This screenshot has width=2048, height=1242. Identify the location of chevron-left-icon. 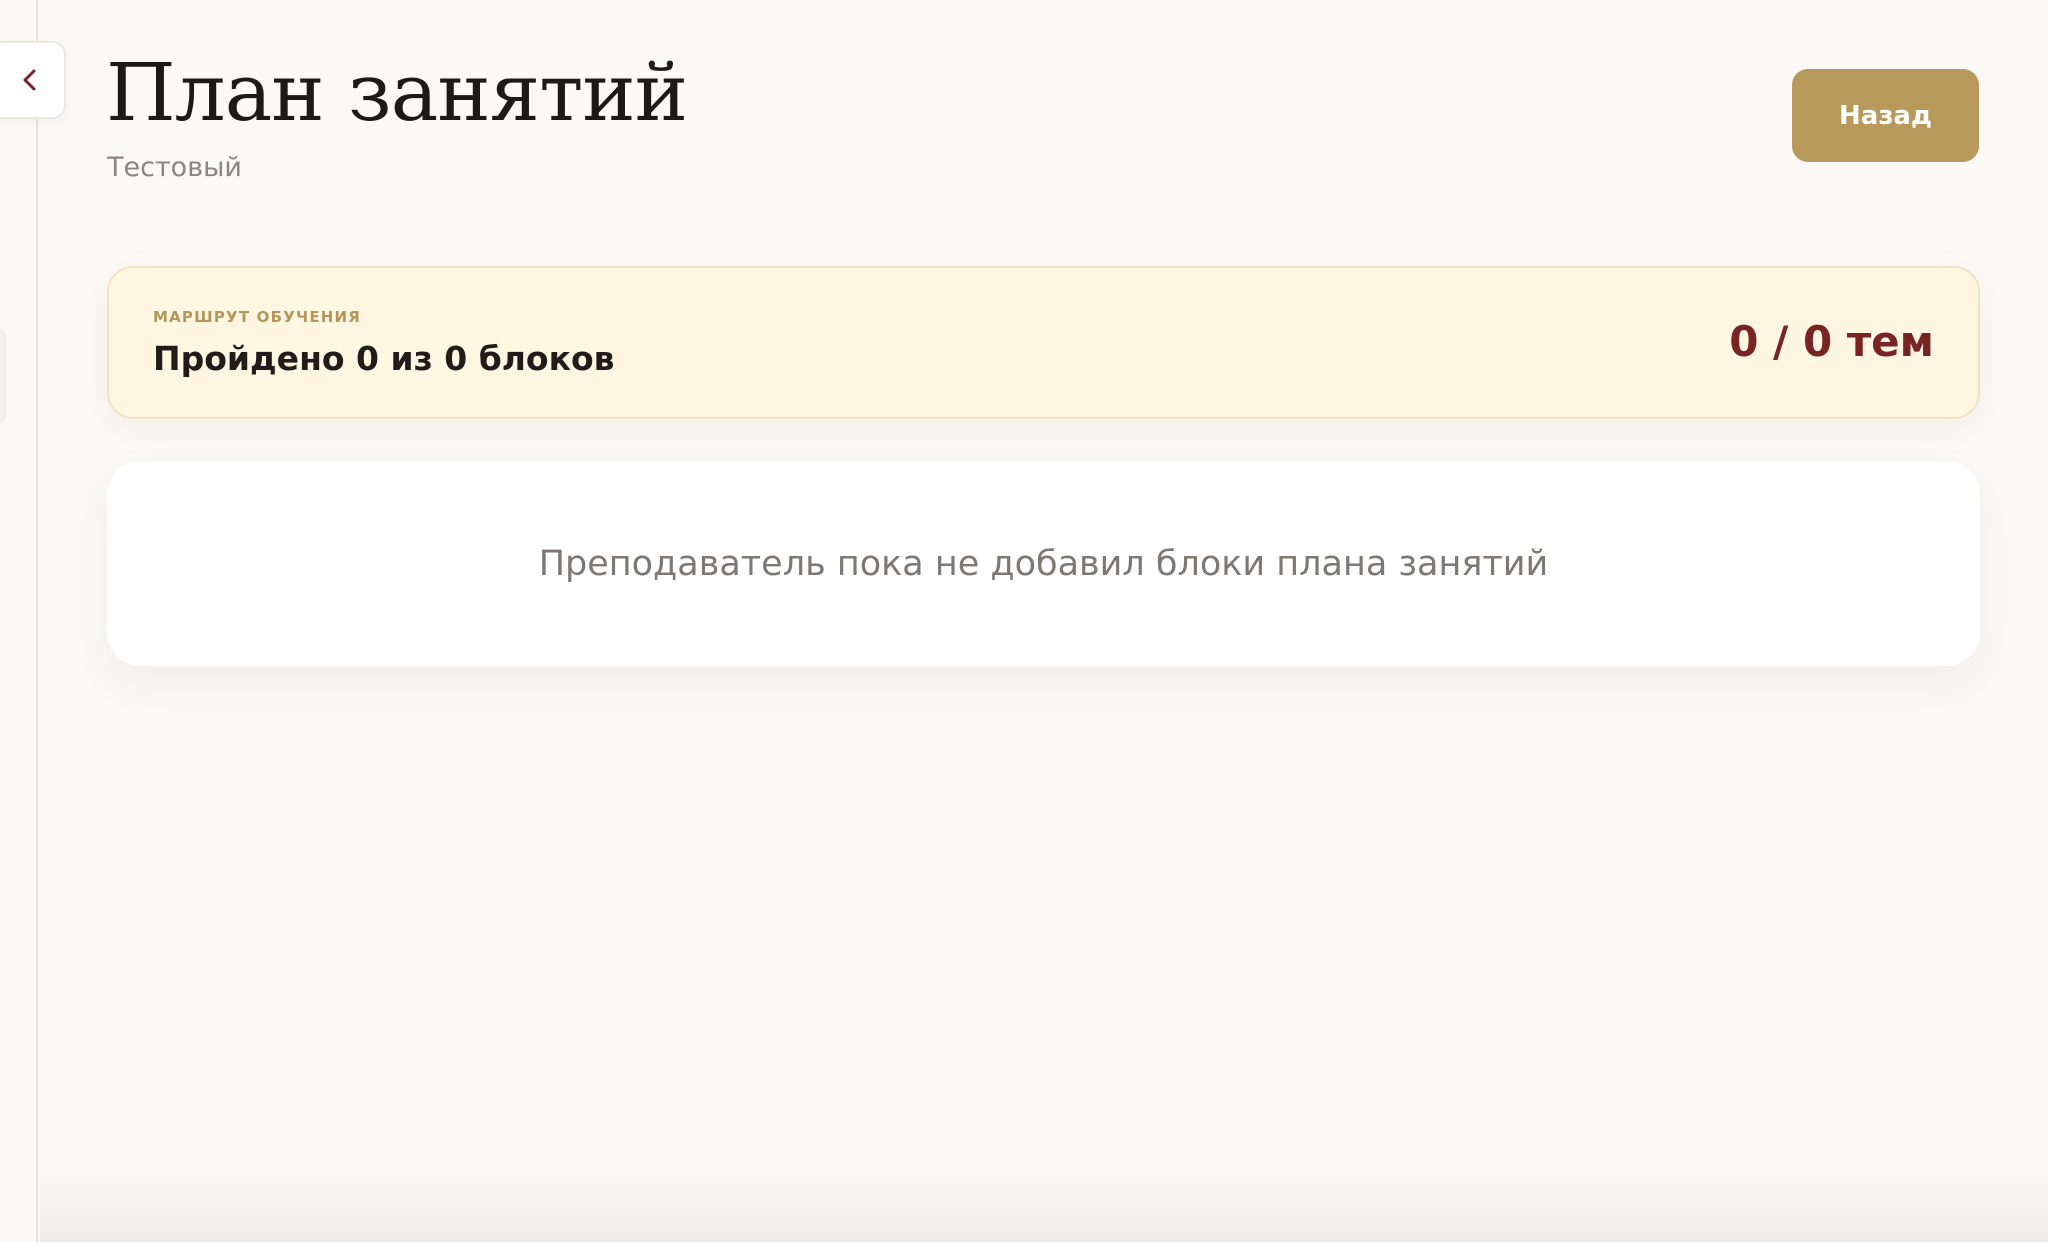
(29, 80).